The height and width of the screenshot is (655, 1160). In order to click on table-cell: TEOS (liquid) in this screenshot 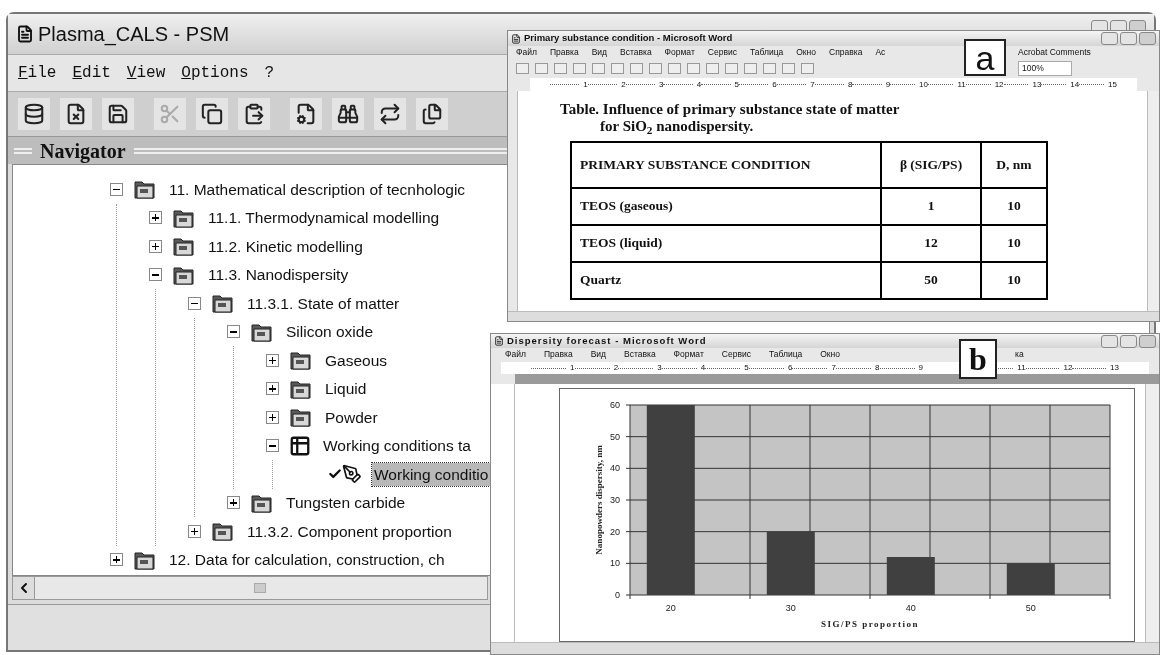, I will do `click(726, 243)`.